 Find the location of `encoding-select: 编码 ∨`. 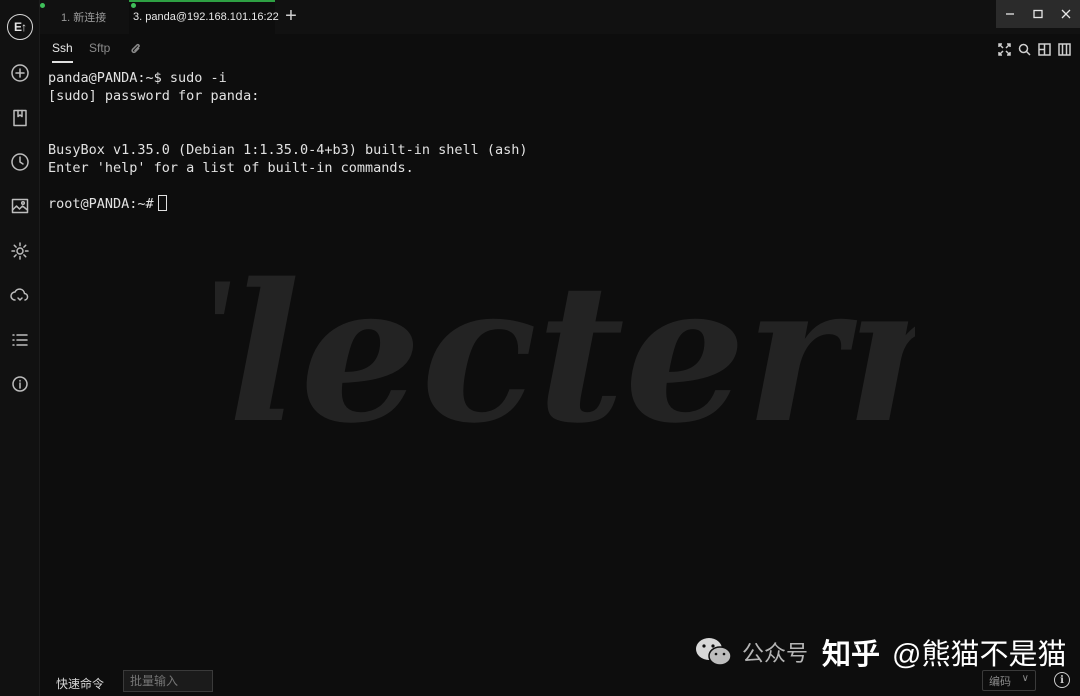

encoding-select: 编码 ∨ is located at coordinates (1009, 680).